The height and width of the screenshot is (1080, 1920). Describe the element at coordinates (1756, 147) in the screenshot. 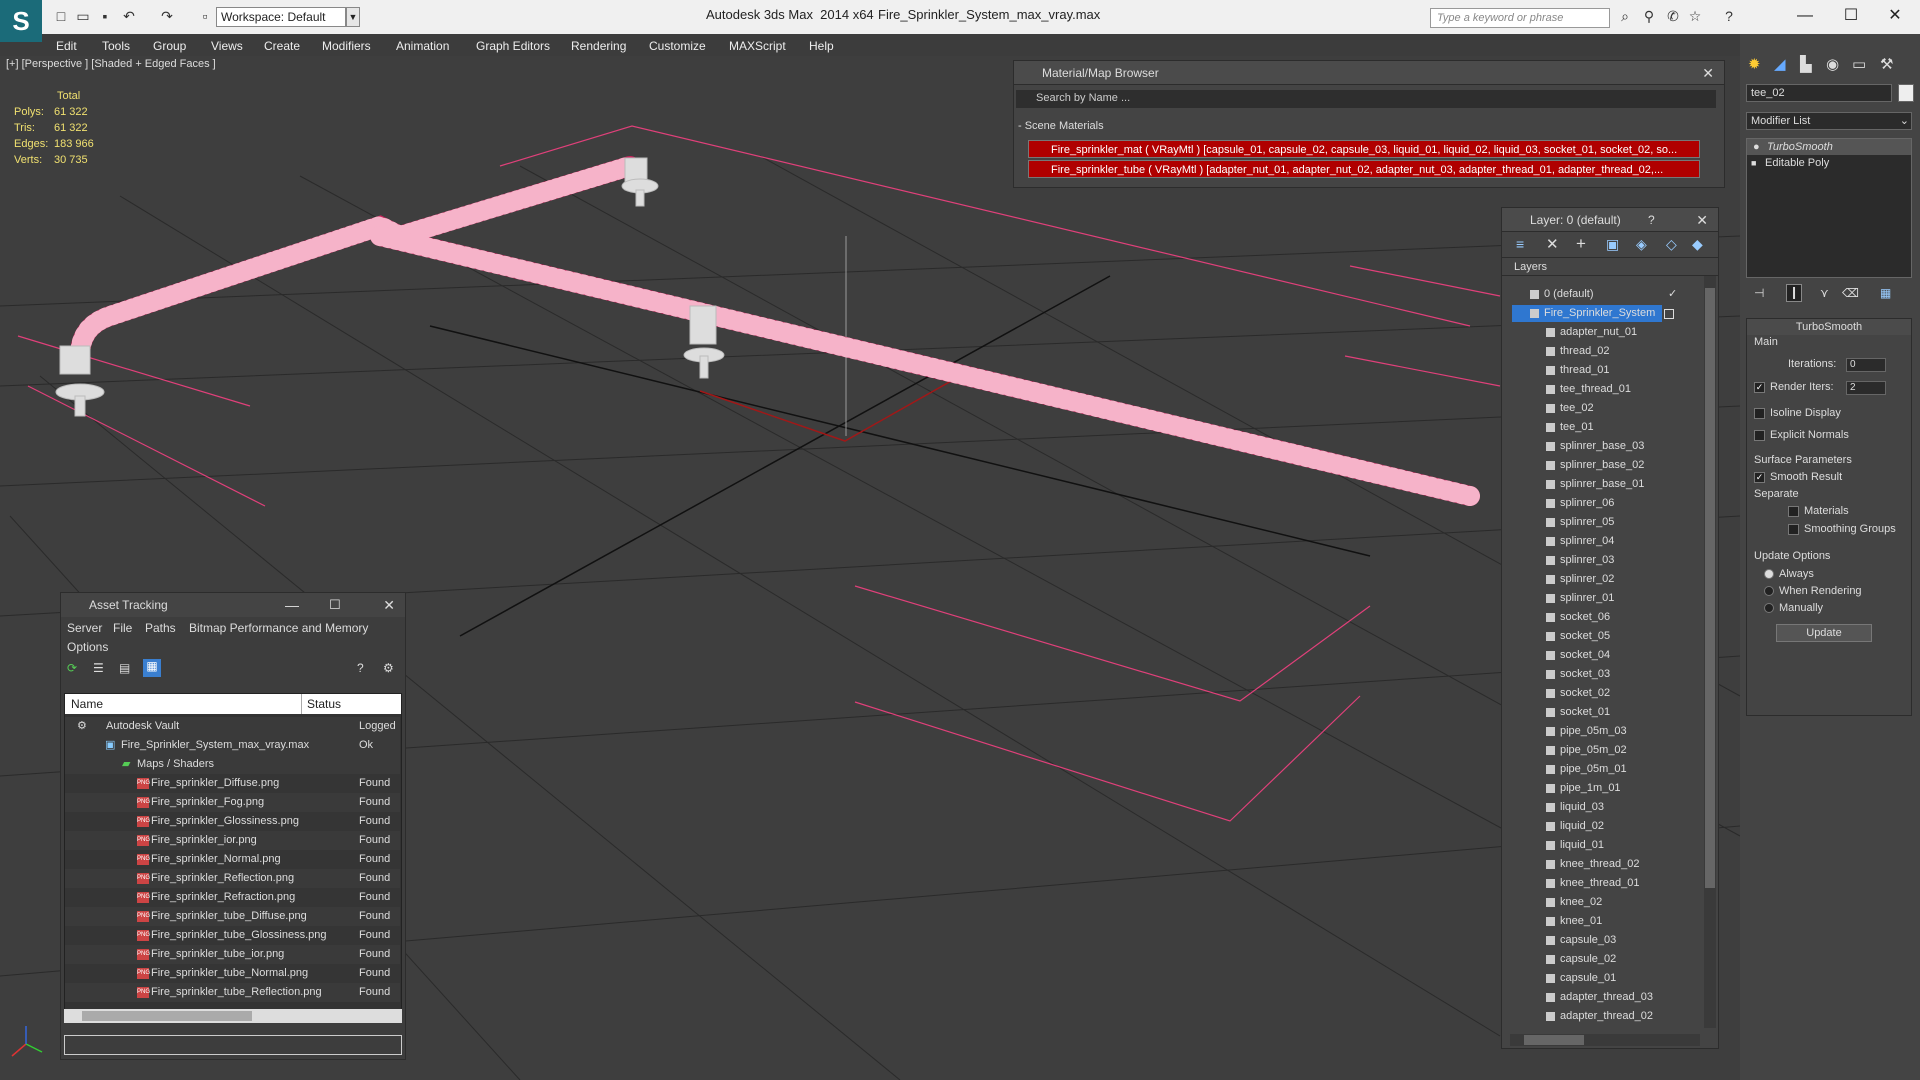

I see `lightbulb-icon: ●` at that location.